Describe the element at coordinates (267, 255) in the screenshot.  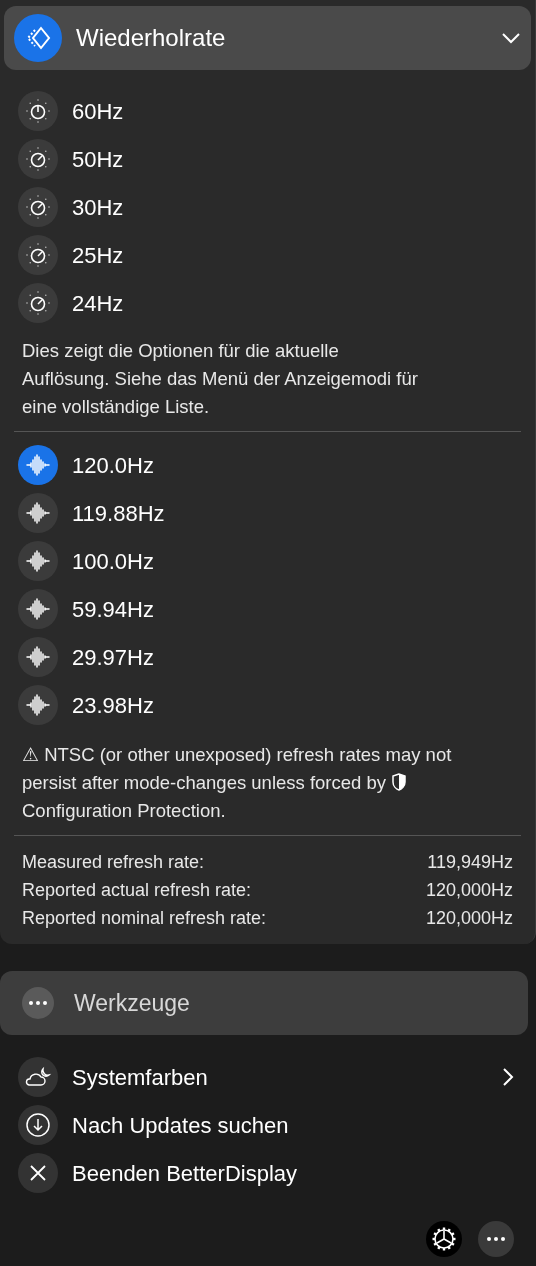
I see `refresh-rate-item: 25Hz` at that location.